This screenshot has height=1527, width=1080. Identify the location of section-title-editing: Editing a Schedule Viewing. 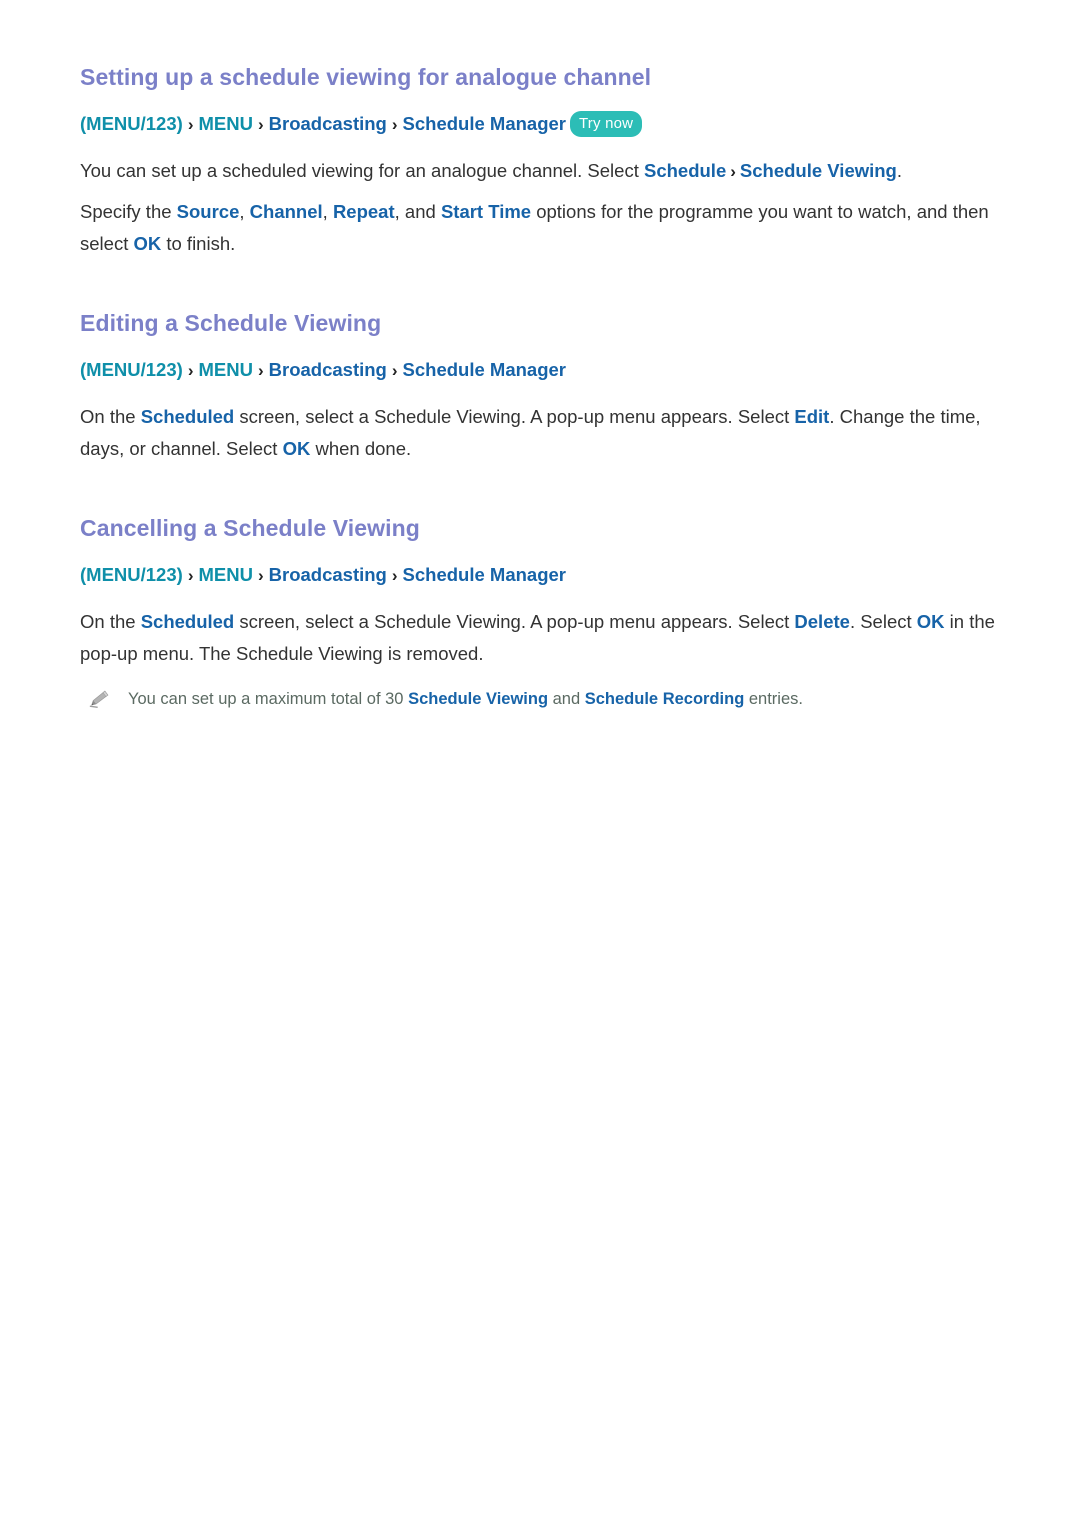
(231, 323).